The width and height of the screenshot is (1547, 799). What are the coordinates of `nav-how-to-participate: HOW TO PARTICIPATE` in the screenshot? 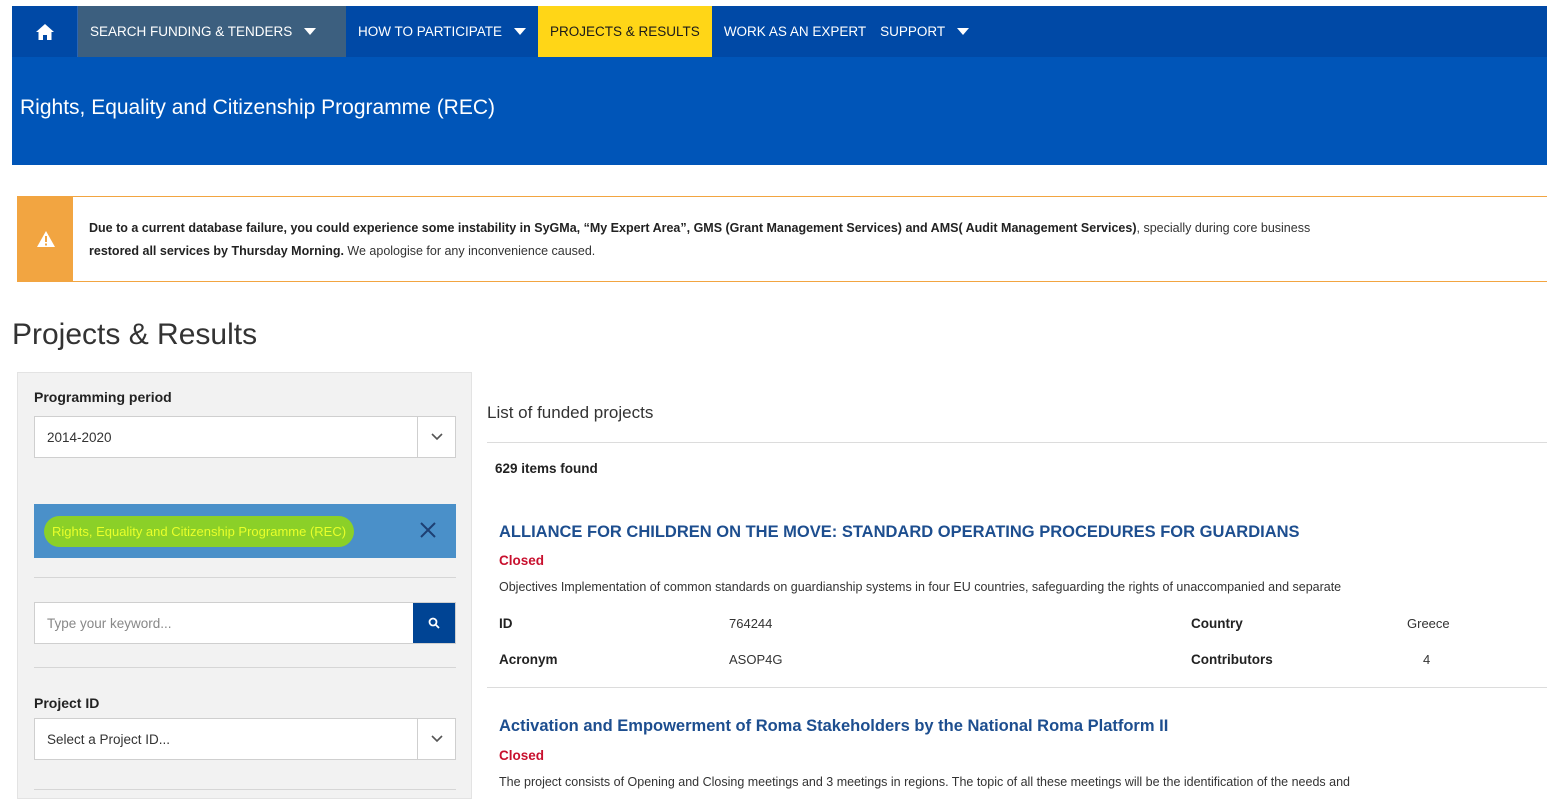 It's located at (442, 31).